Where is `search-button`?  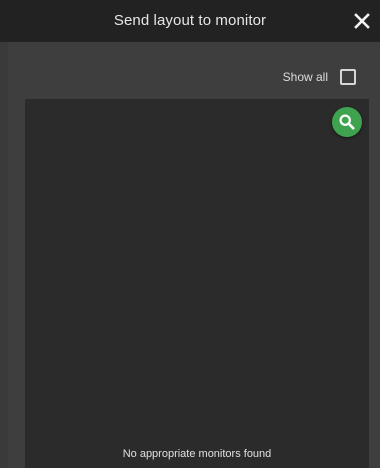
search-button is located at coordinates (347, 122).